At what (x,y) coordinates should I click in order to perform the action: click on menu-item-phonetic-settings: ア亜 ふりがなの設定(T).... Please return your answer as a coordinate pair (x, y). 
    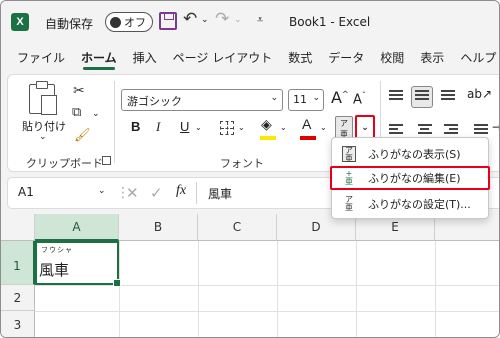
    Looking at the image, I should click on (410, 204).